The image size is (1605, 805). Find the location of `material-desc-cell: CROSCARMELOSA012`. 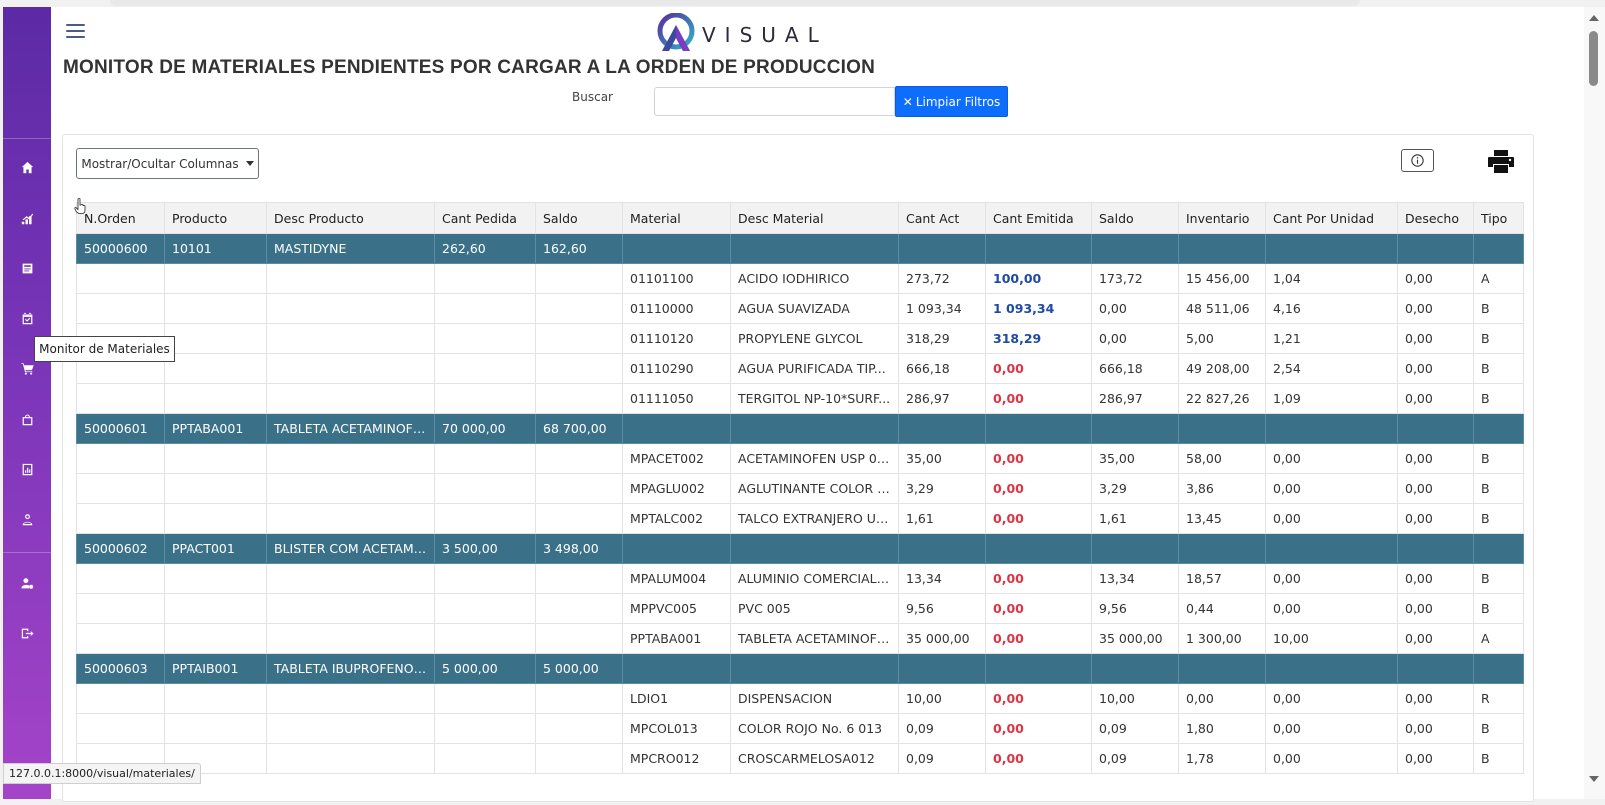

material-desc-cell: CROSCARMELOSA012 is located at coordinates (814, 758).